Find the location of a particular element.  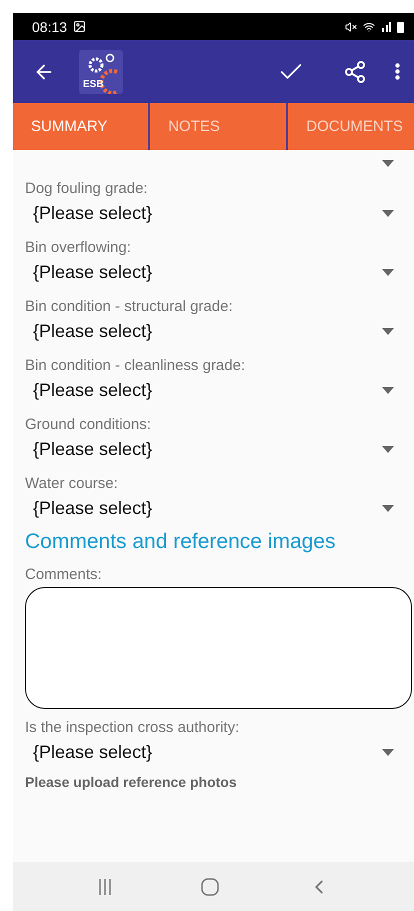

recent-apps-button is located at coordinates (105, 886).